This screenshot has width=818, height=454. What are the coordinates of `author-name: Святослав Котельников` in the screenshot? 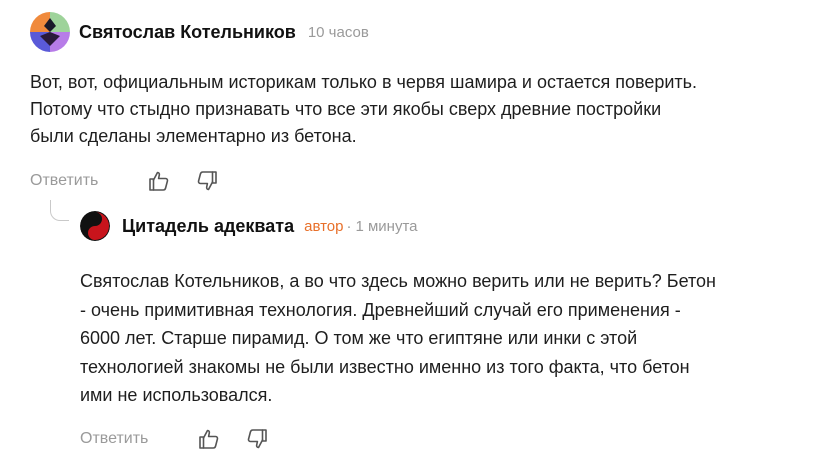 It's located at (187, 32).